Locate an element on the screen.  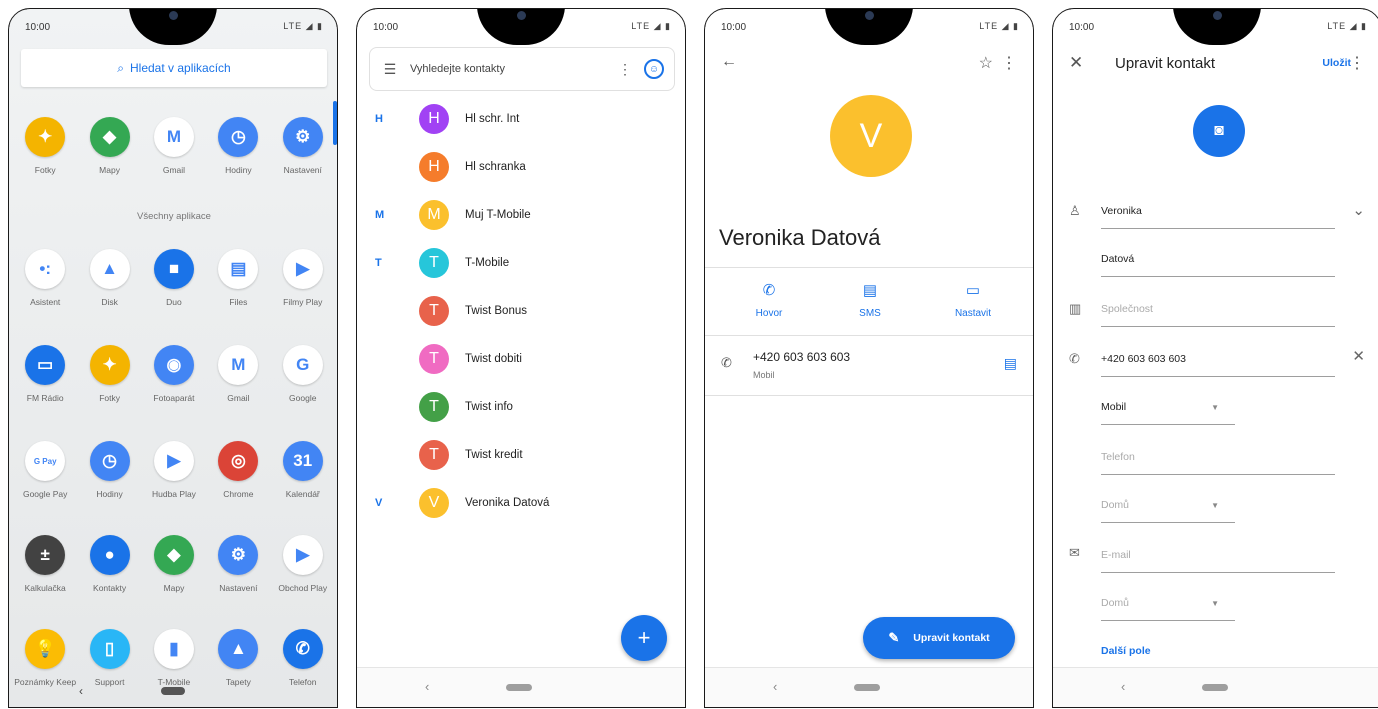
app-fm-r-dio: ▭ FM Rádio is located at coordinates (45, 374).